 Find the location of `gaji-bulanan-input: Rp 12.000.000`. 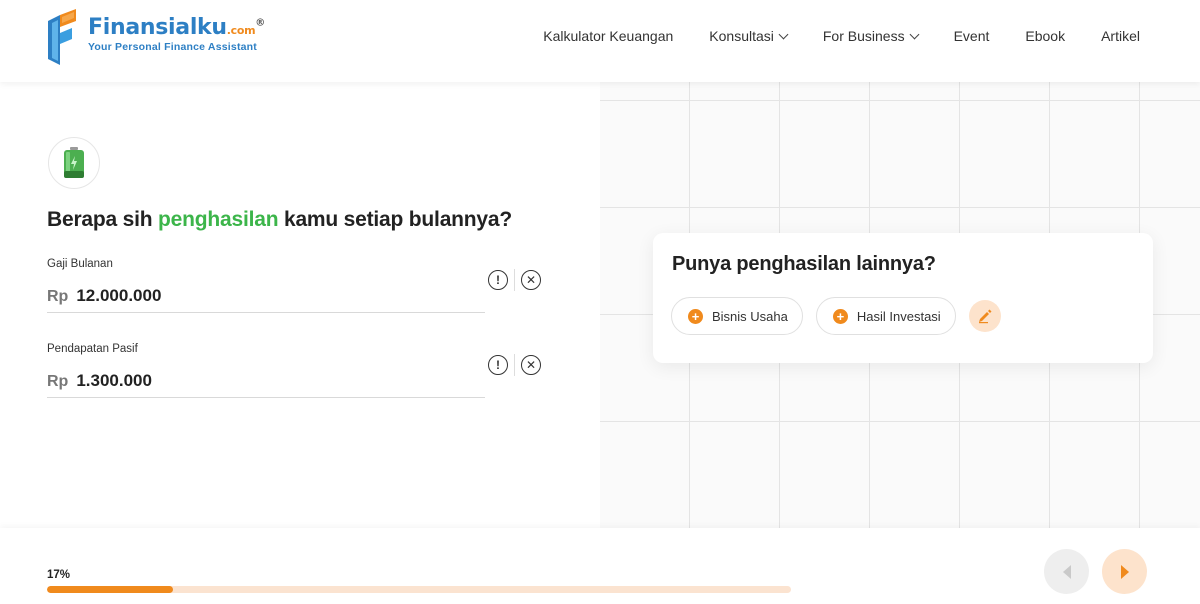

gaji-bulanan-input: Rp 12.000.000 is located at coordinates (266, 299).